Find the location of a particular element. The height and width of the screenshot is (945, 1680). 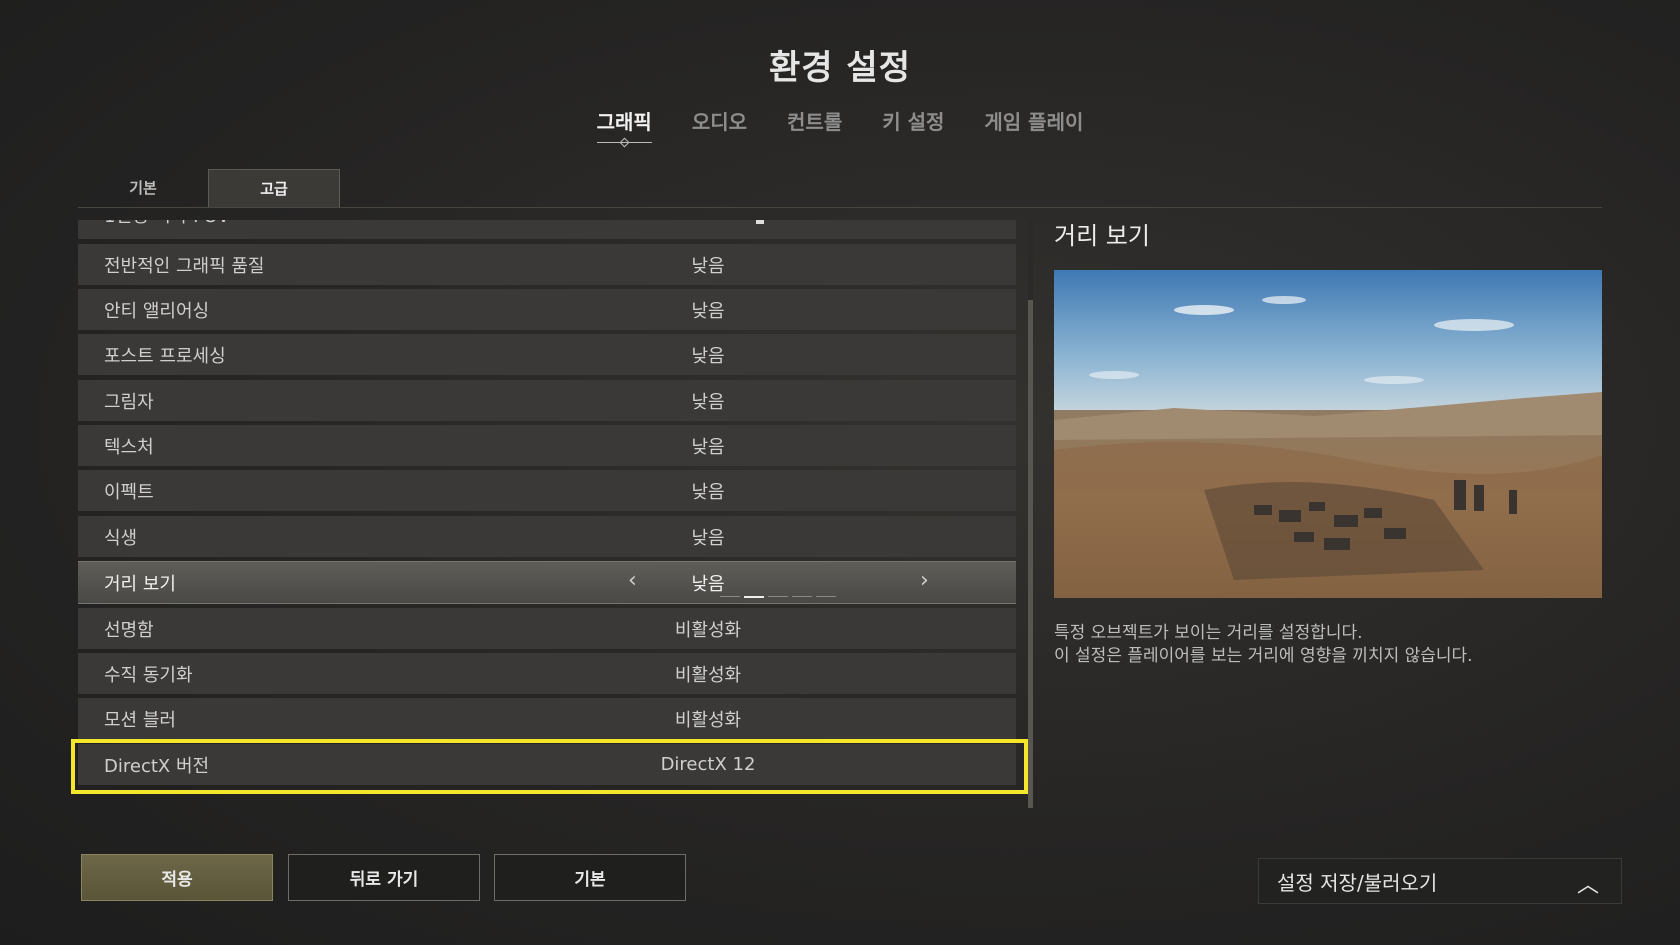

setting-row-vsync: 수직 동기화 비활성화 is located at coordinates (547, 673).